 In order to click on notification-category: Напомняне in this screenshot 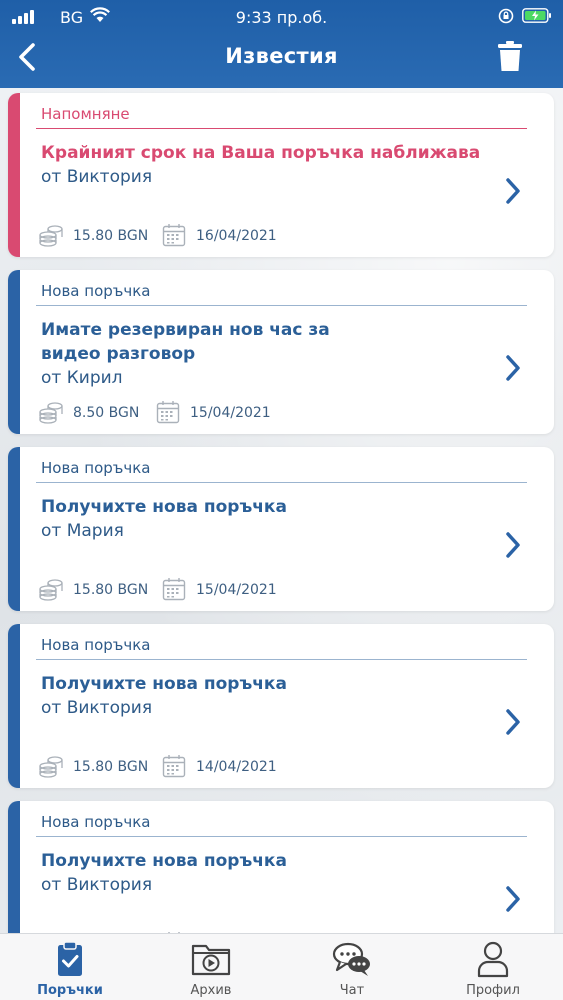, I will do `click(85, 114)`.